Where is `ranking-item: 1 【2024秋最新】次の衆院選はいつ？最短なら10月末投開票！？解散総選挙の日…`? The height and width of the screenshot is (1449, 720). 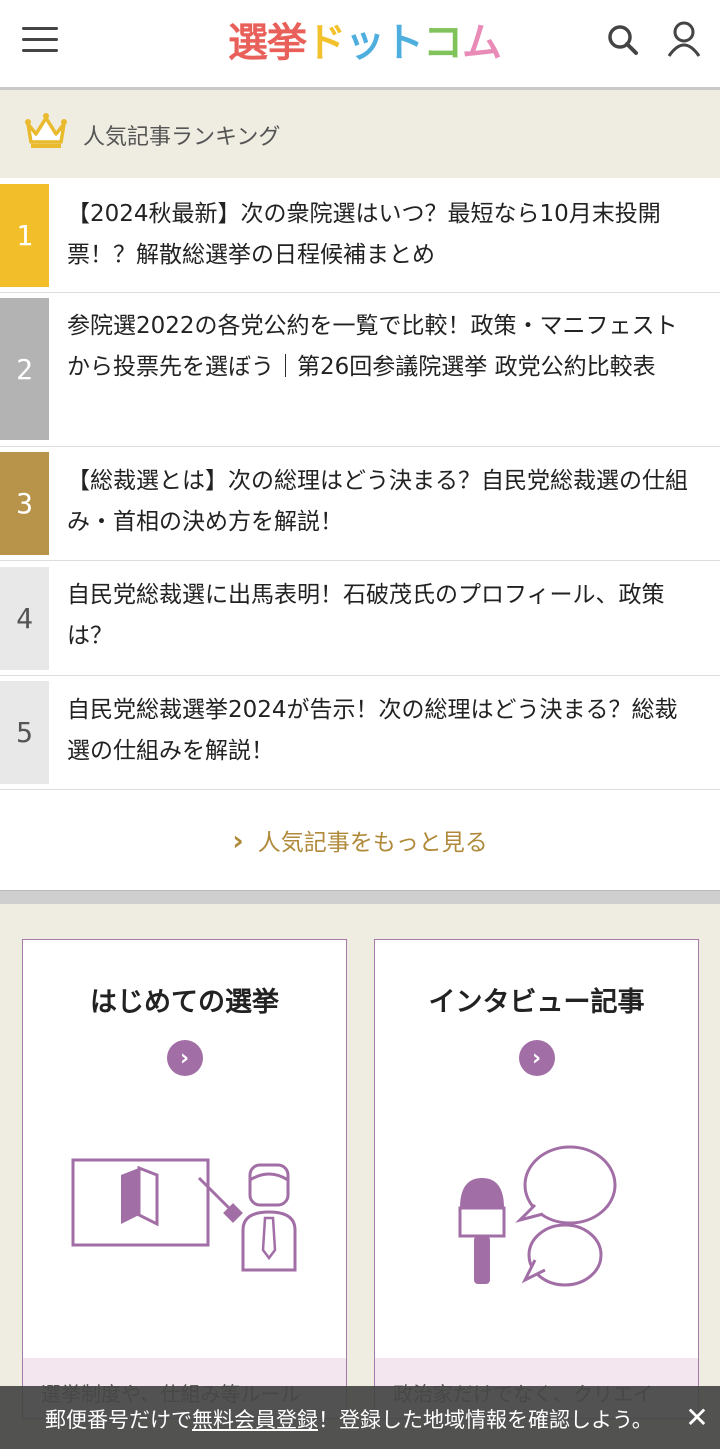
ranking-item: 1 【2024秋最新】次の衆院選はいつ？最短なら10月末投開票！？解散総選挙の日… is located at coordinates (360, 235).